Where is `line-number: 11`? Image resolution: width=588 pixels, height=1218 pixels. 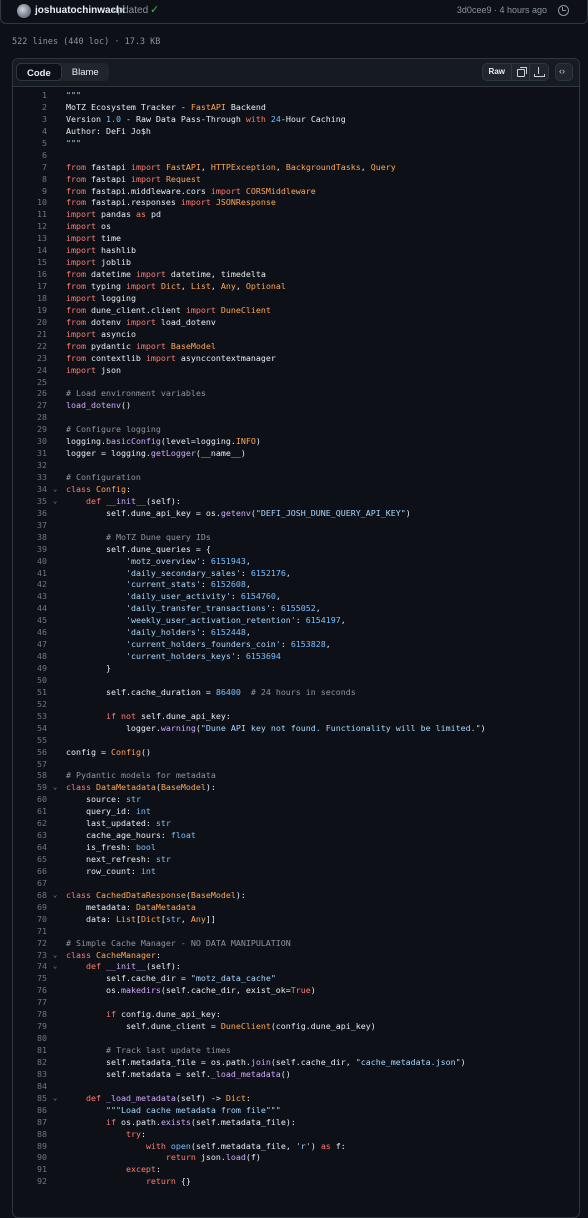 line-number: 11 is located at coordinates (32, 215).